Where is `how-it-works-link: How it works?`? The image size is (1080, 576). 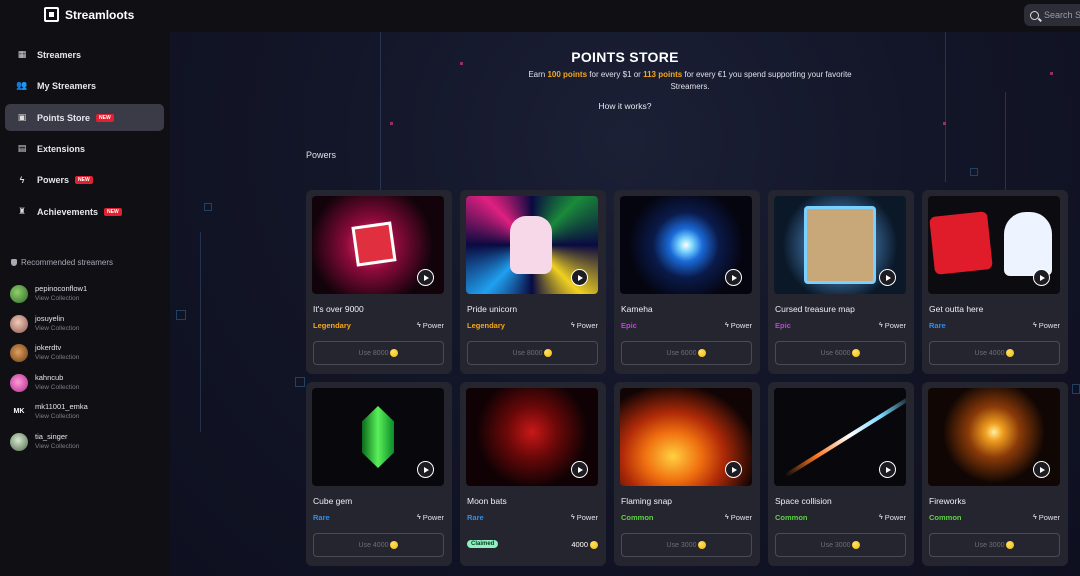 how-it-works-link: How it works? is located at coordinates (625, 106).